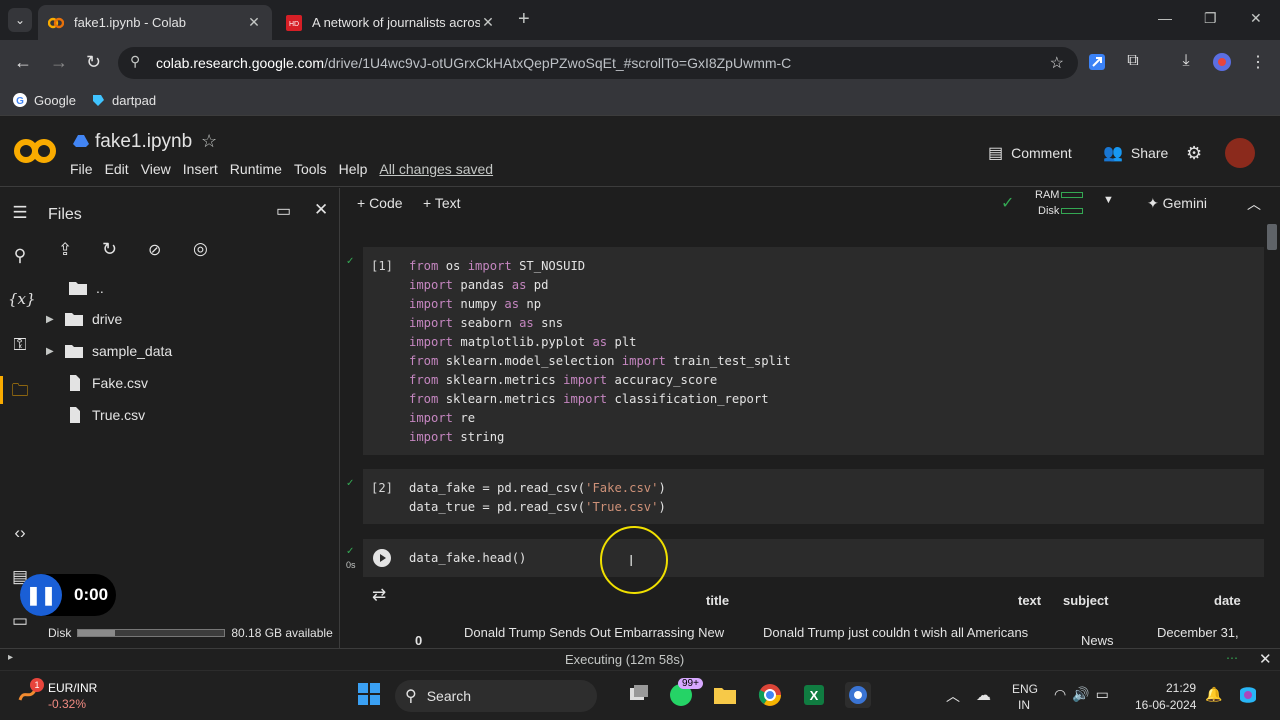 The height and width of the screenshot is (720, 1280). Describe the element at coordinates (391, 22) in the screenshot. I see `tab-news: HD A network of journalists across ✕` at that location.